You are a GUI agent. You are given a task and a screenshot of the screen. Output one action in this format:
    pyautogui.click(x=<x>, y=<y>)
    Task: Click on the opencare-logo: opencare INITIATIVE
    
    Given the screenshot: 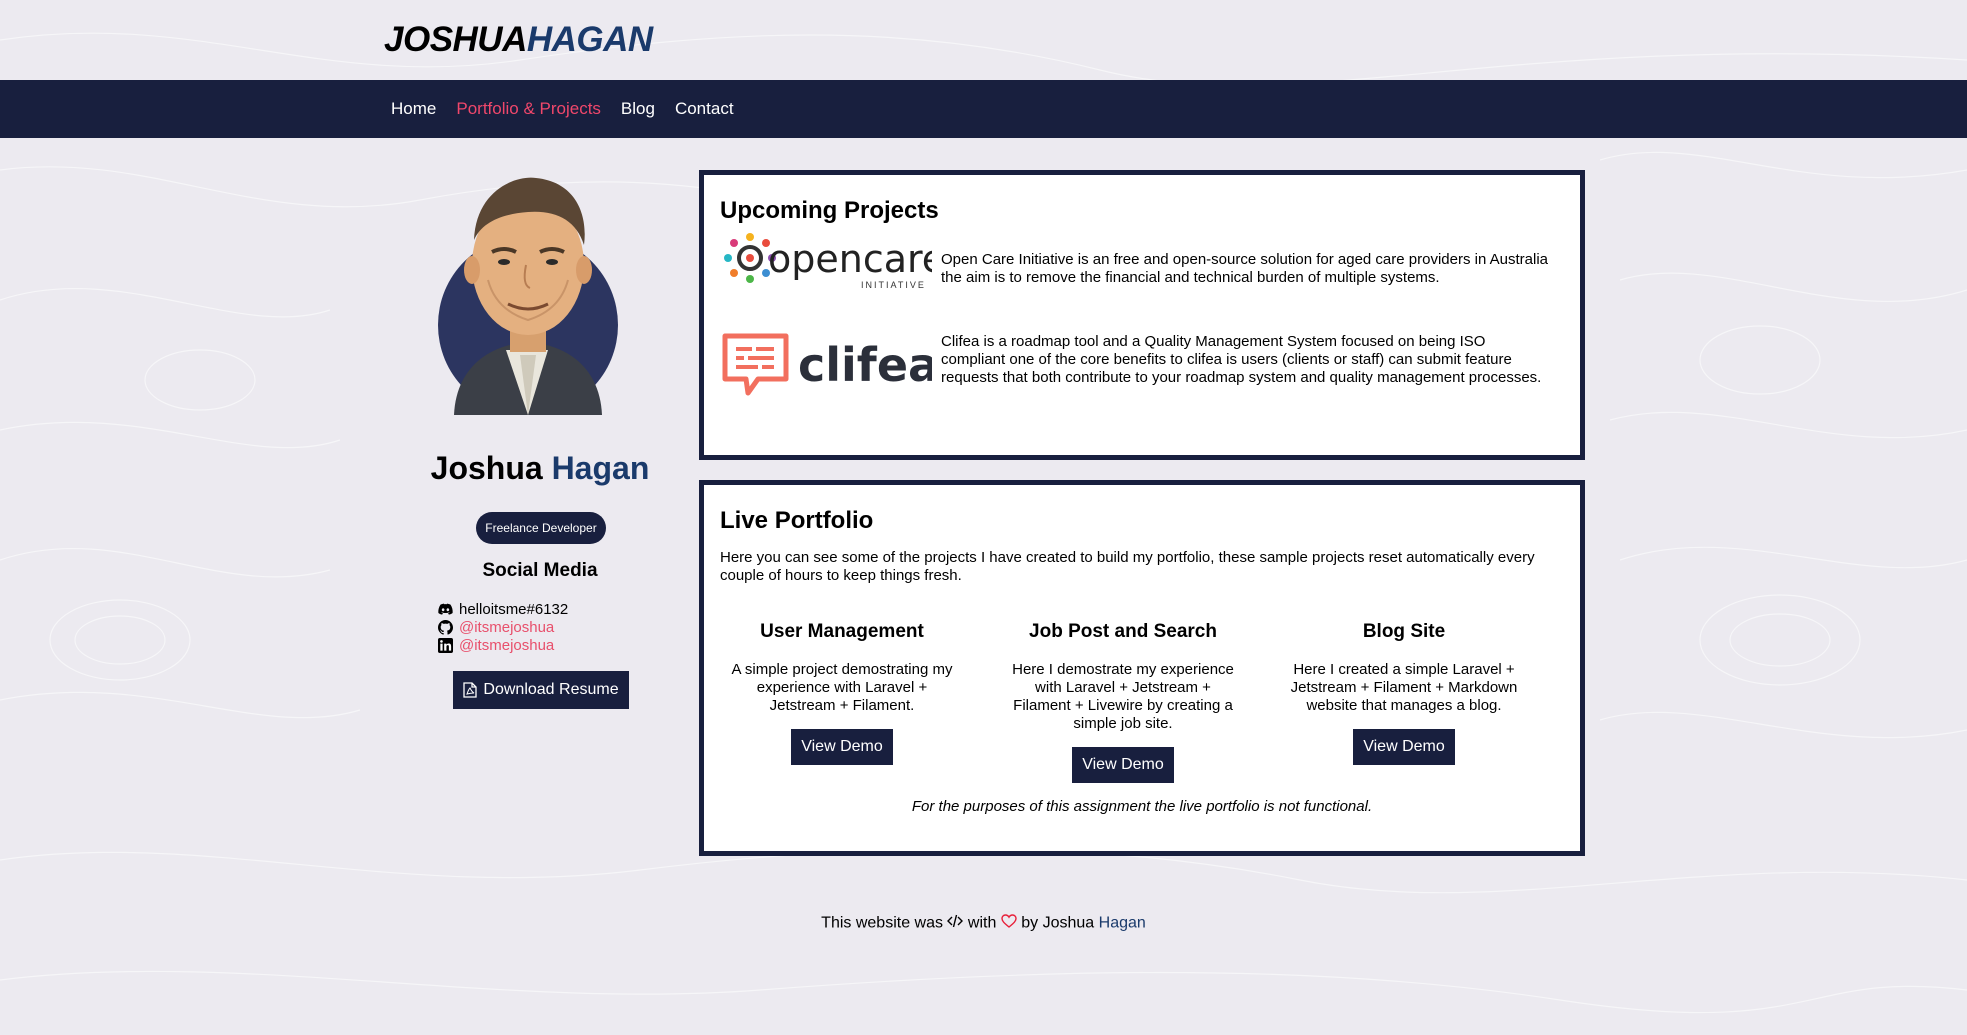 What is the action you would take?
    pyautogui.click(x=833, y=262)
    